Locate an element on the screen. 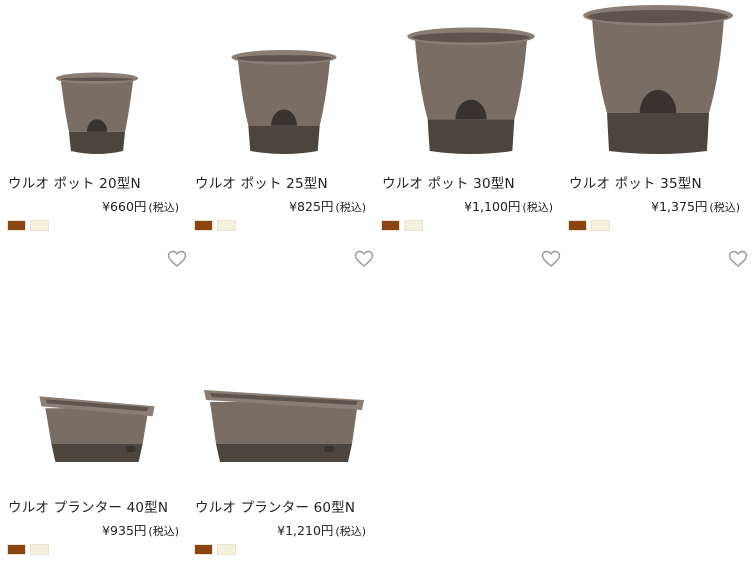 Image resolution: width=755 pixels, height=564 pixels. product-name: ウルオ ポット 25型N is located at coordinates (261, 182).